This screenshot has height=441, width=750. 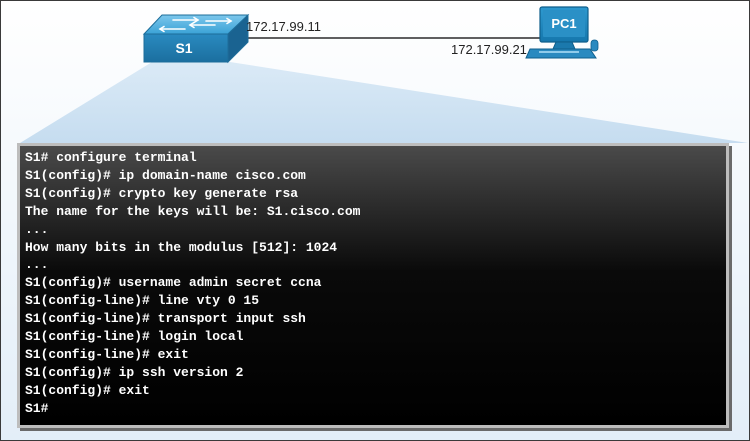 What do you see at coordinates (183, 48) in the screenshot?
I see `switch-label: S1` at bounding box center [183, 48].